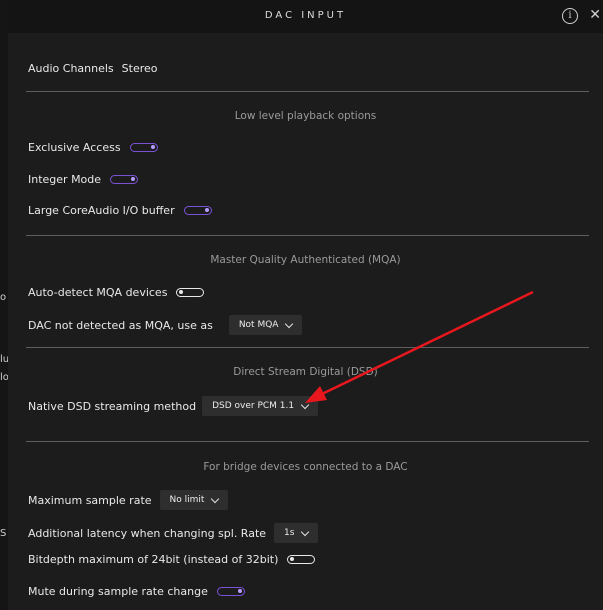 The height and width of the screenshot is (610, 603). Describe the element at coordinates (289, 533) in the screenshot. I see `additional-latency-value: 1s` at that location.